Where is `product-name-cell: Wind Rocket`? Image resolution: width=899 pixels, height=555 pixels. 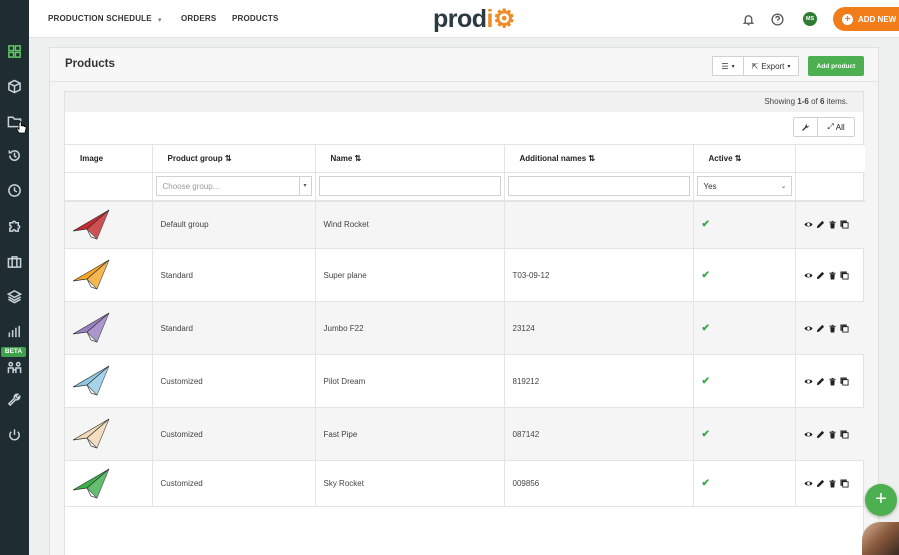
product-name-cell: Wind Rocket is located at coordinates (410, 224).